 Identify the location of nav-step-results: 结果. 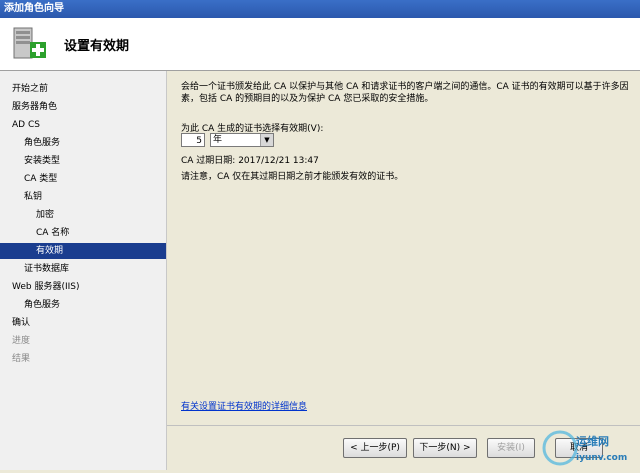
(21, 359).